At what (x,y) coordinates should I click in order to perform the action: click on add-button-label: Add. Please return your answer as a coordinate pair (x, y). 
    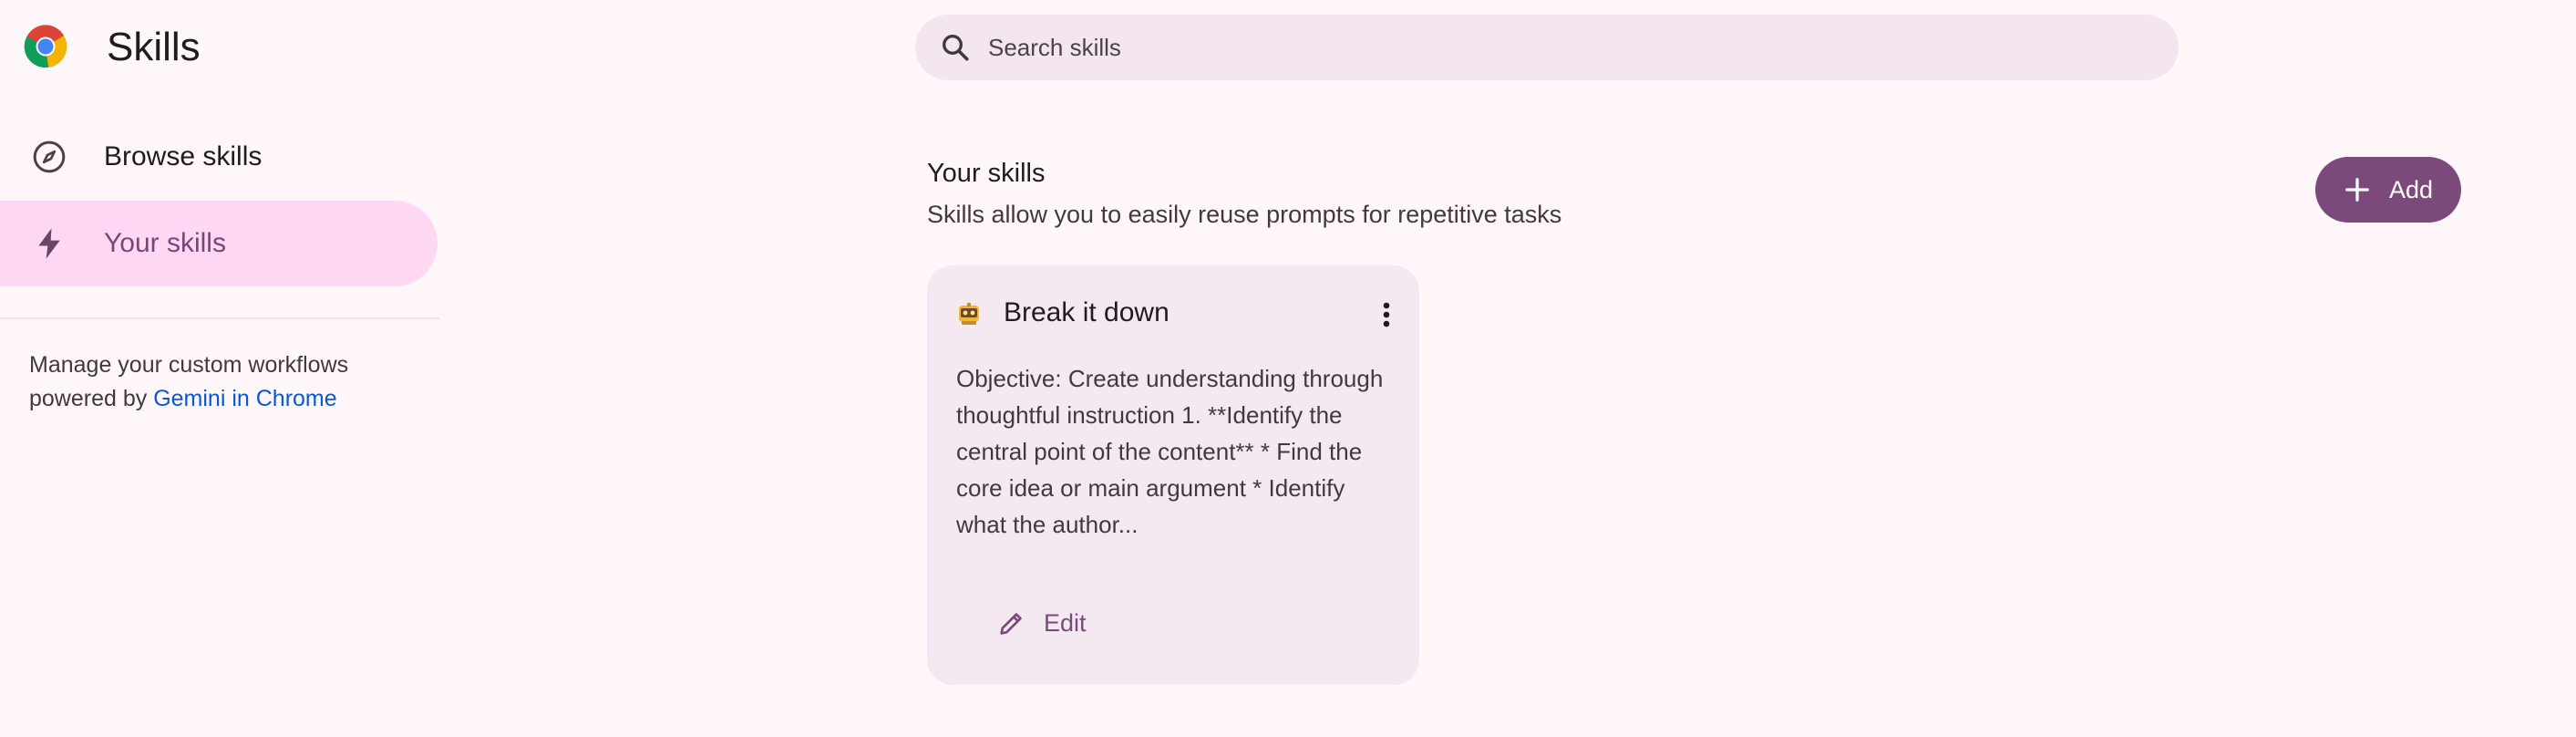
    Looking at the image, I should click on (2411, 189).